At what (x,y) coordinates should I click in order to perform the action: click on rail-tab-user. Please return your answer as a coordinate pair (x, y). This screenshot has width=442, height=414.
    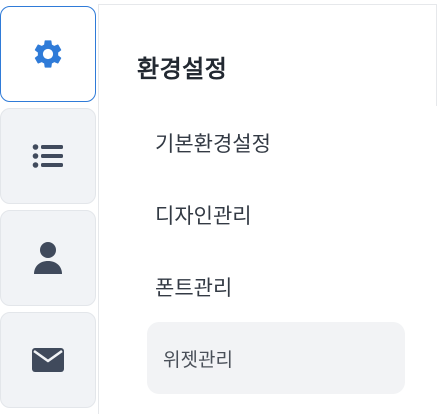
    Looking at the image, I should click on (48, 258).